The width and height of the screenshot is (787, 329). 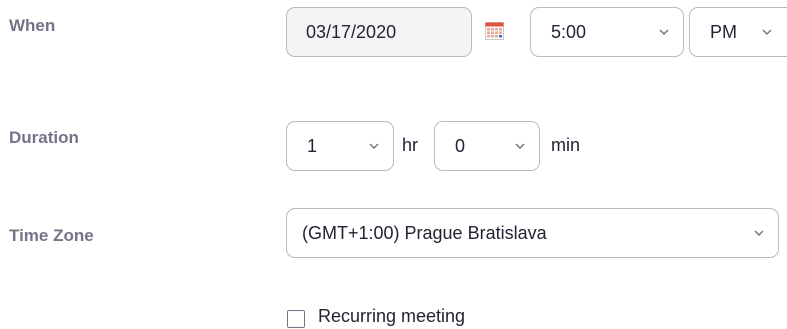 What do you see at coordinates (569, 31) in the screenshot?
I see `time-value: 5:00` at bounding box center [569, 31].